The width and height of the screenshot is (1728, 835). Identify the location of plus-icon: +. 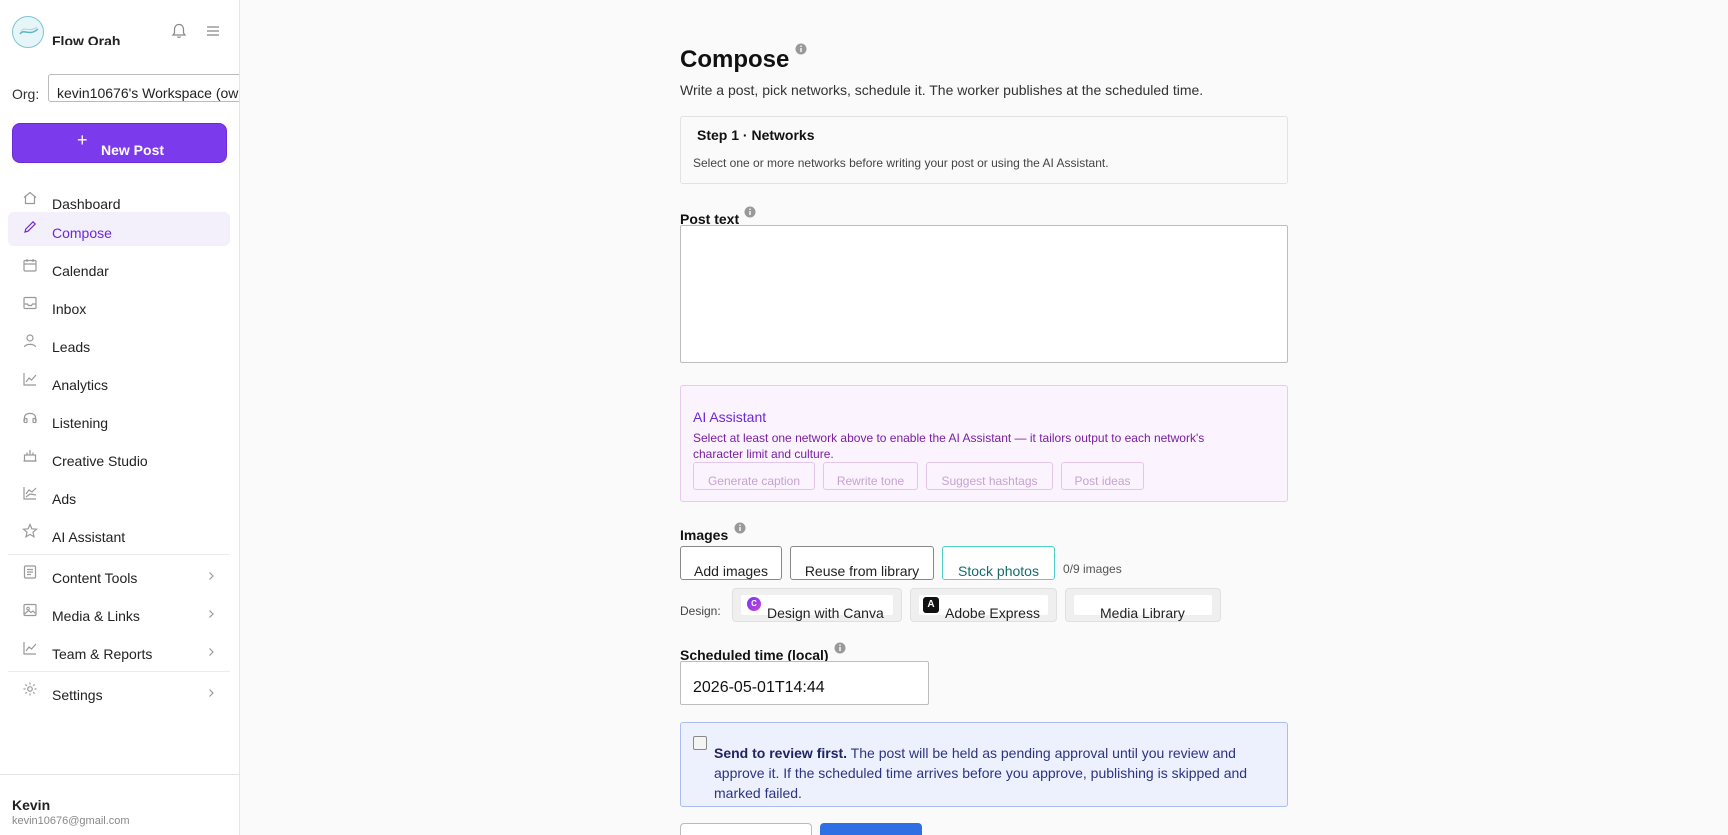
(82, 140).